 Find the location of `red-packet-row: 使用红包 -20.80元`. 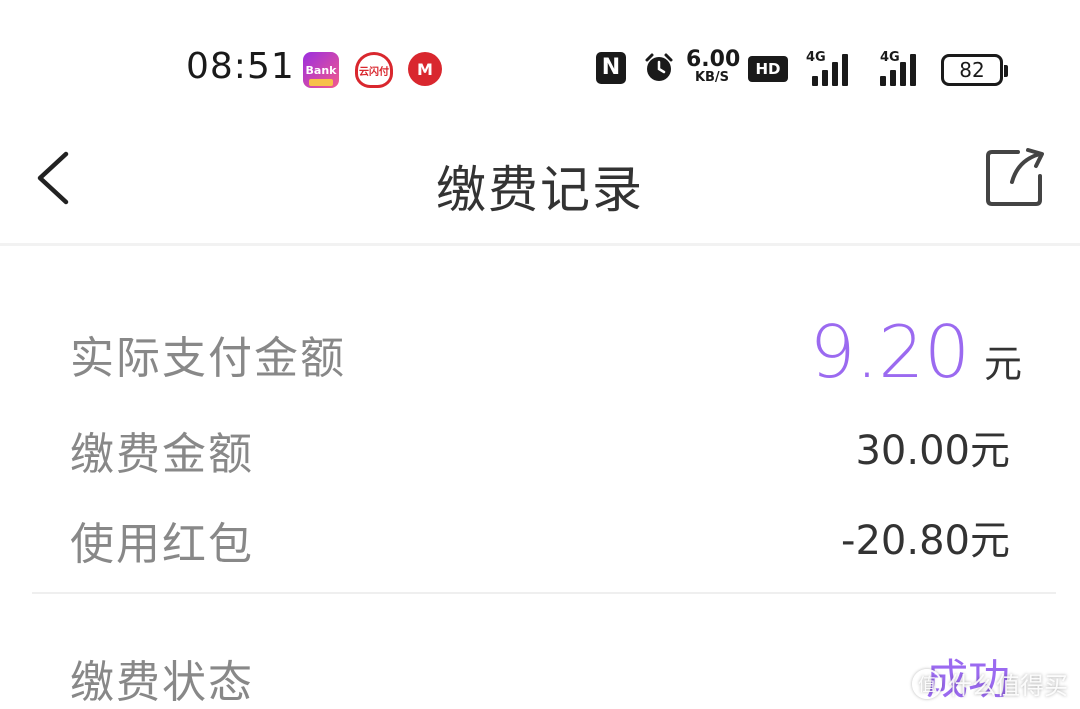

red-packet-row: 使用红包 -20.80元 is located at coordinates (540, 539).